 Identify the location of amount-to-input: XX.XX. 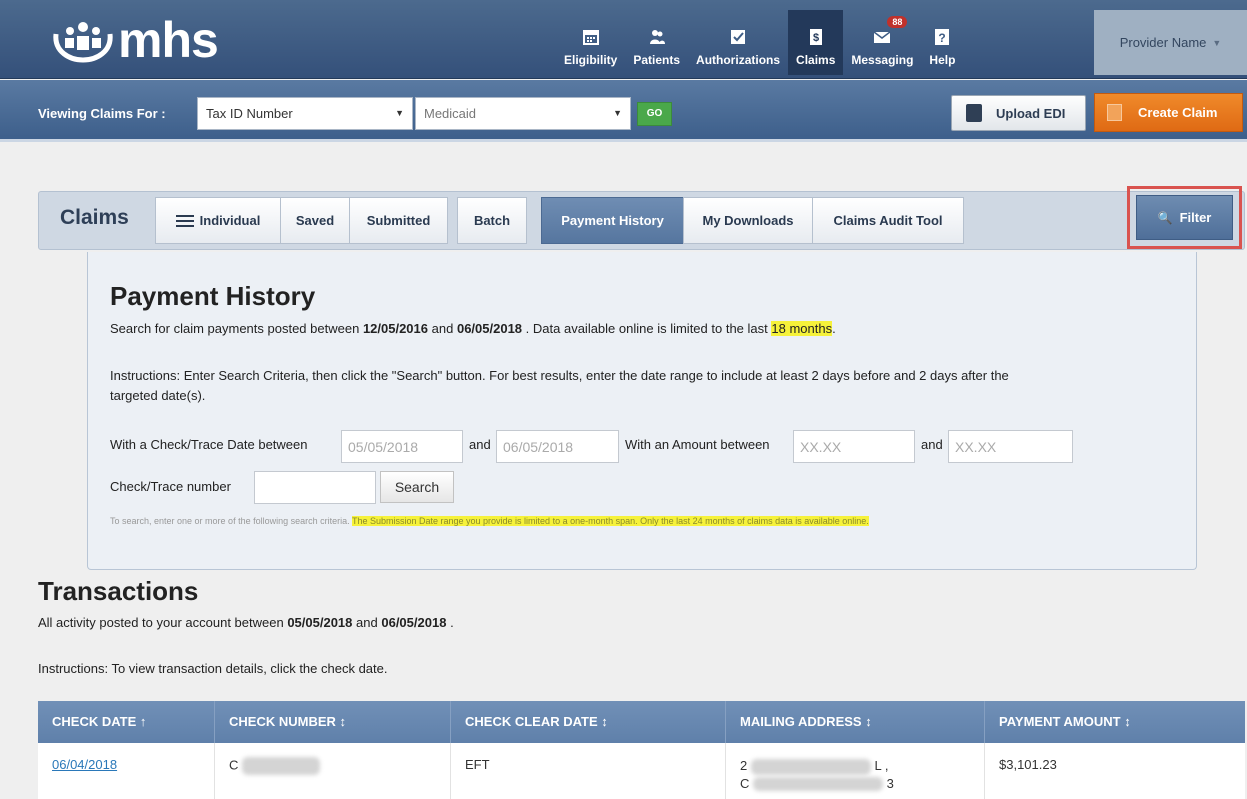
(1010, 446).